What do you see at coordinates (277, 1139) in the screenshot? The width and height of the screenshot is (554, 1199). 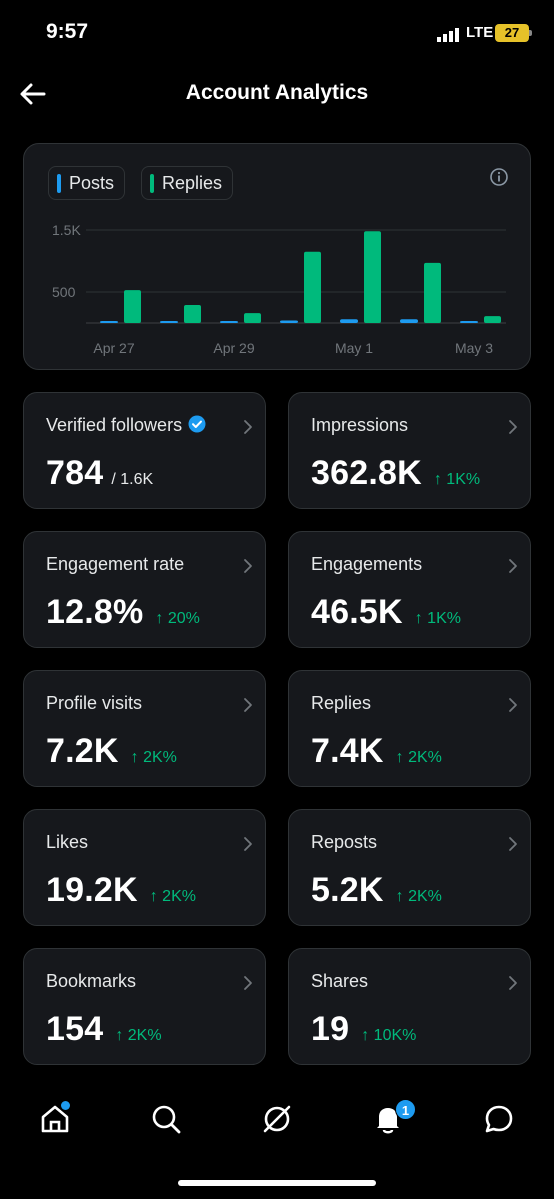 I see `bottom-nav: 1` at bounding box center [277, 1139].